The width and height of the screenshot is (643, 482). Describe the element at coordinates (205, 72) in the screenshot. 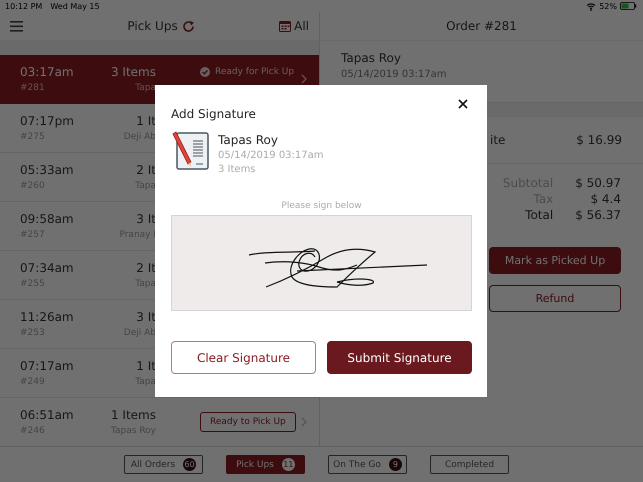

I see `check-circle-icon` at that location.